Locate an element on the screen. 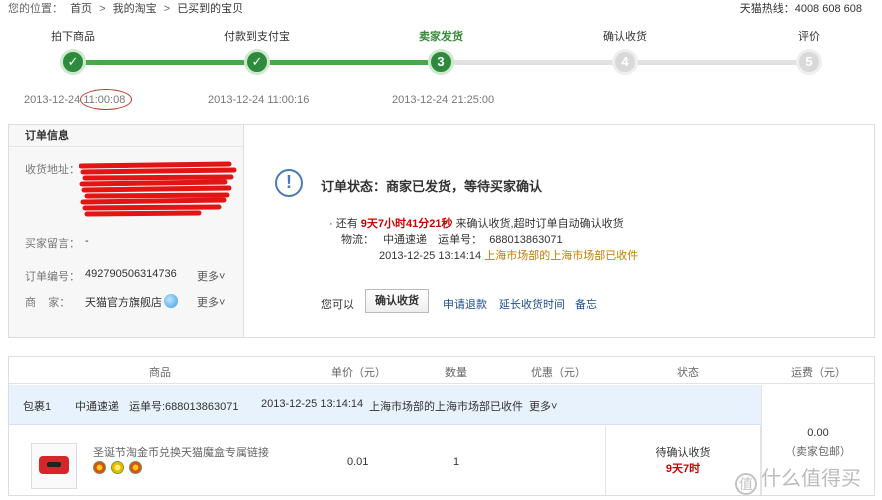  seller-name: 天猫官方旗舰店 is located at coordinates (131, 302).